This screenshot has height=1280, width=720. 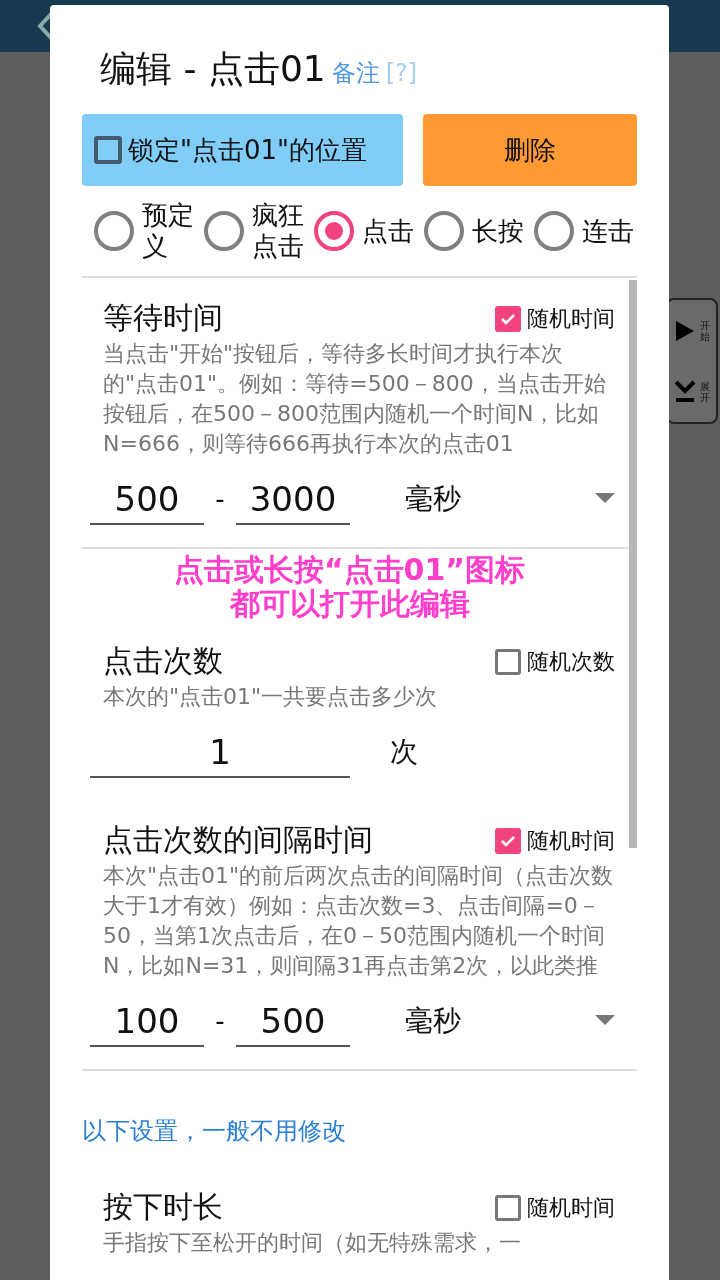 What do you see at coordinates (685, 391) in the screenshot?
I see `expand-icon` at bounding box center [685, 391].